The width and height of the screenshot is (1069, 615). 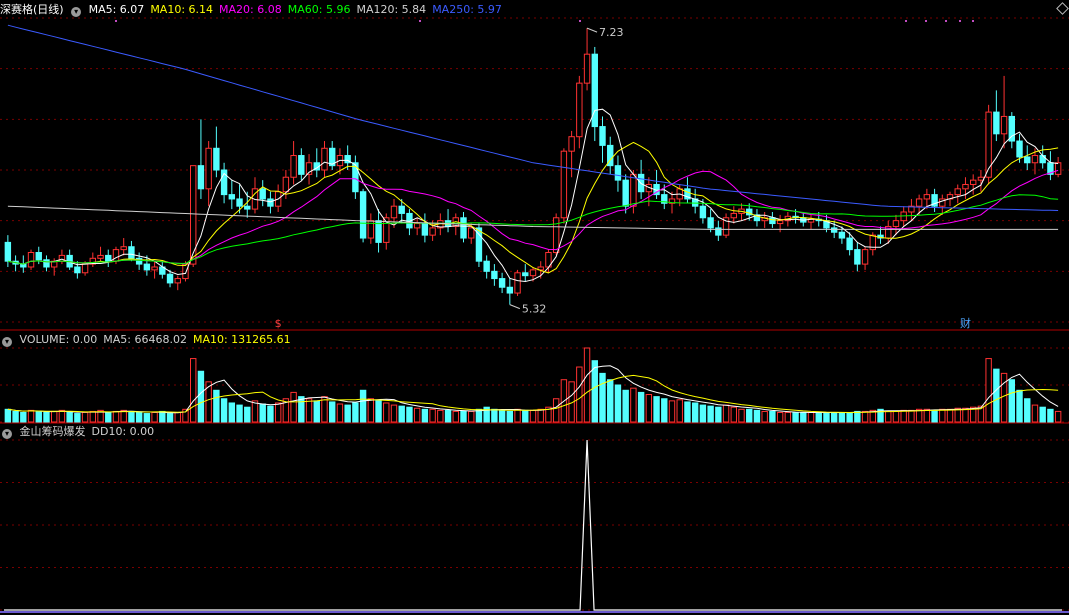 What do you see at coordinates (90, 431) in the screenshot?
I see `indicator-legend: 金山筹码爆发 DD10: 0.00` at bounding box center [90, 431].